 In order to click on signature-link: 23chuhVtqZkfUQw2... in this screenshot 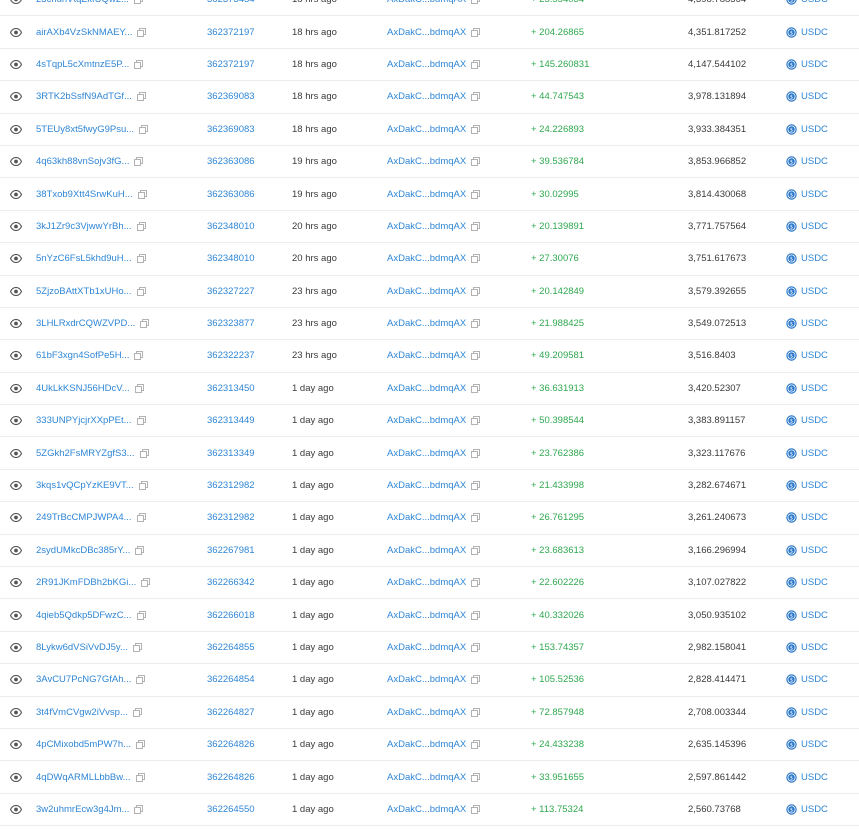, I will do `click(82, 2)`.